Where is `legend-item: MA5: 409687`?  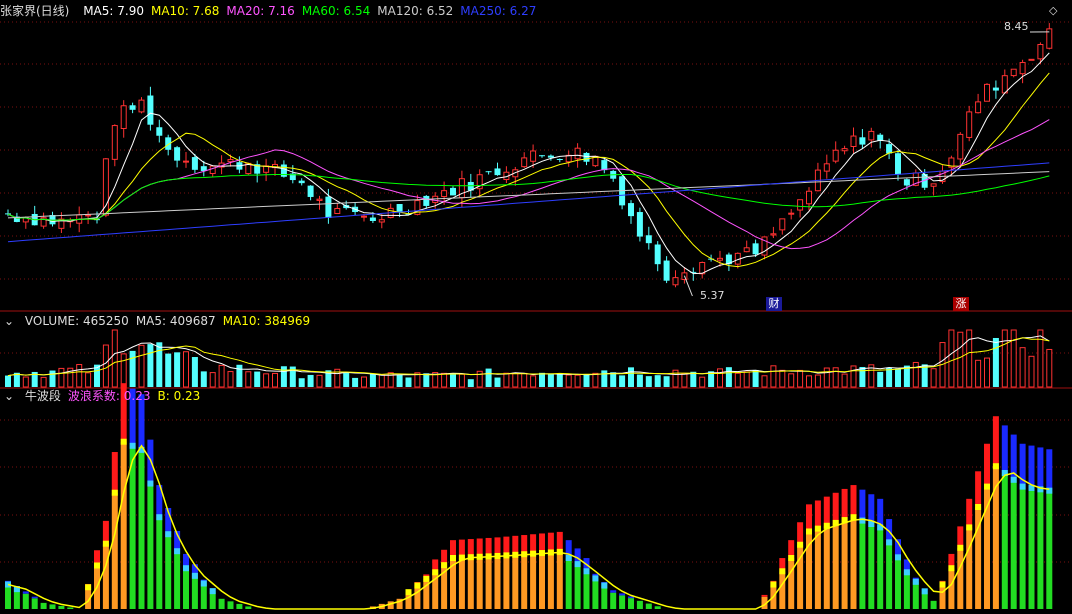
legend-item: MA5: 409687 is located at coordinates (175, 321).